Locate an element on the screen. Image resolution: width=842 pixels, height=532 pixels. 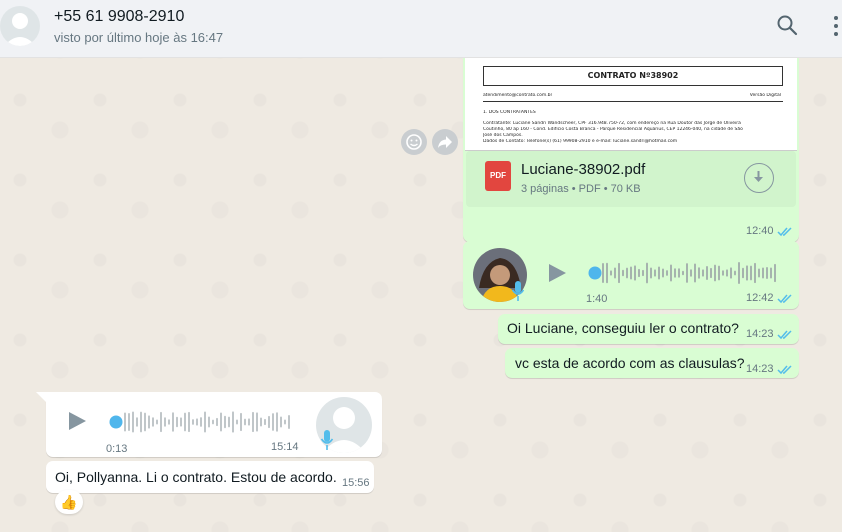
message-time: 12:40 is located at coordinates (760, 231).